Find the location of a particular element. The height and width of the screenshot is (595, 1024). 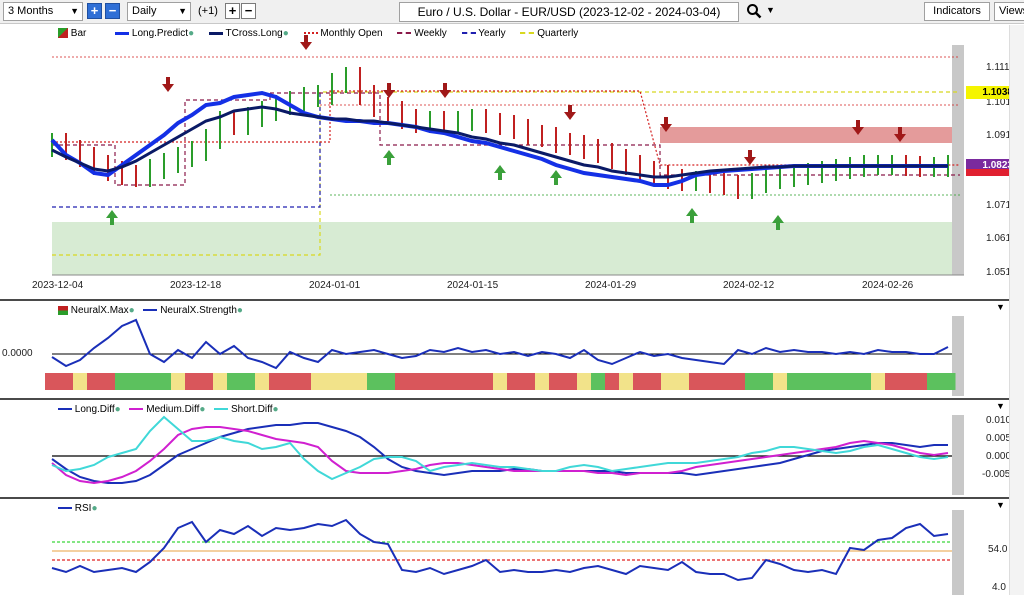

legend-neuralx-max: NeuralX.Max is located at coordinates (99, 310).